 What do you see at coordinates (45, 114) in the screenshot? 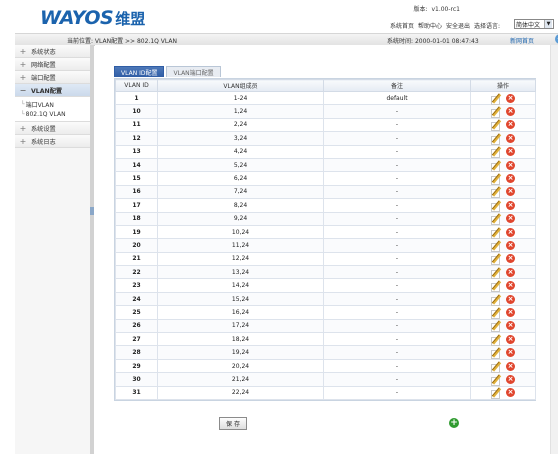
I see `sidebar-subitem-label: 802.1Q VLAN` at bounding box center [45, 114].